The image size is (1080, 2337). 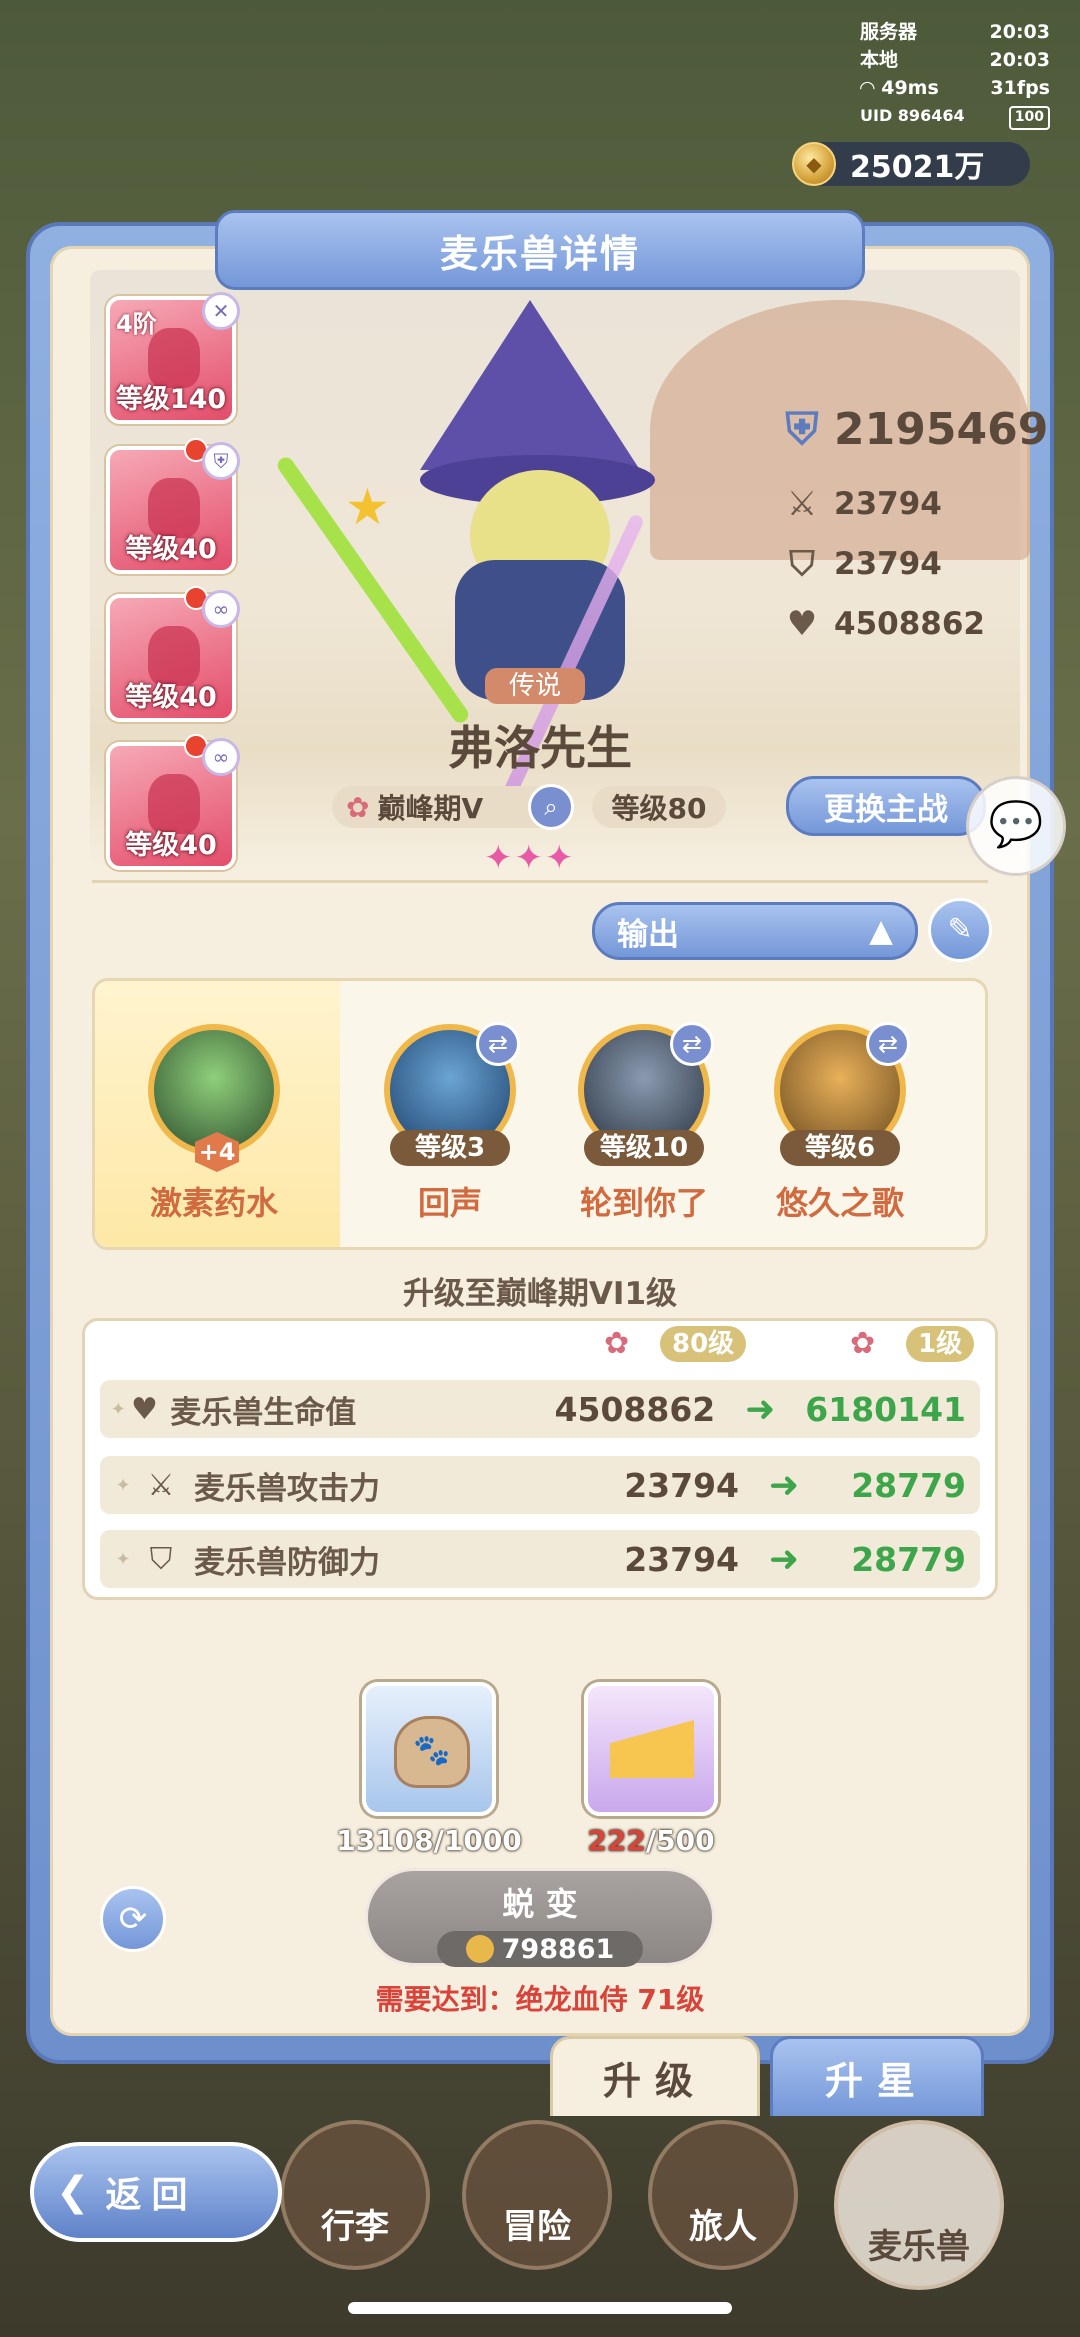 I want to click on home-indicator, so click(x=540, y=2308).